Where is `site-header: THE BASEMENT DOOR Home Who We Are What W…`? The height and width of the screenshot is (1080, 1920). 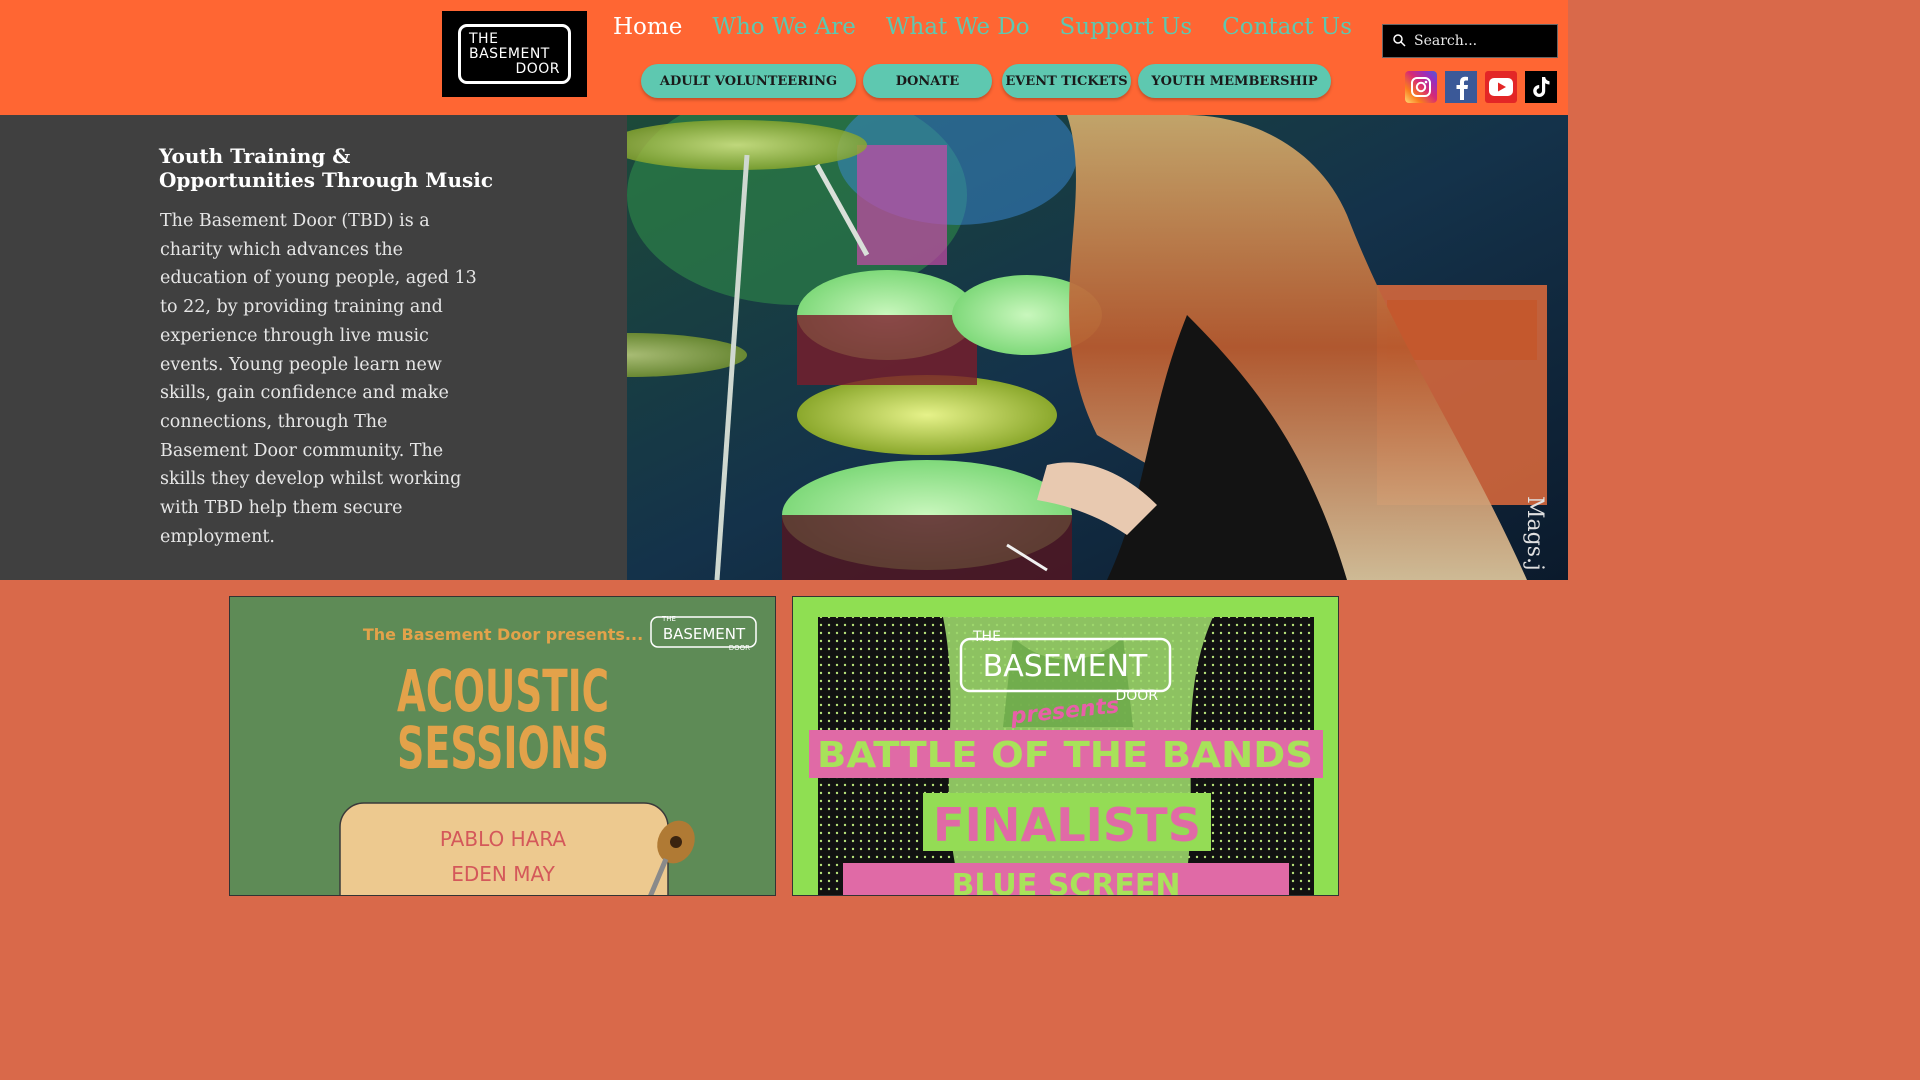
site-header: THE BASEMENT DOOR Home Who We Are What W… is located at coordinates (784, 57).